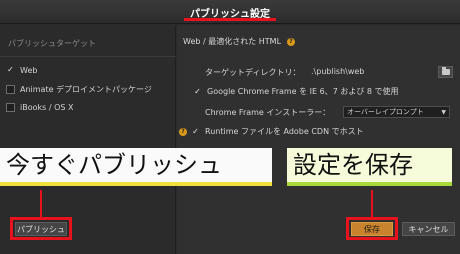 The width and height of the screenshot is (460, 254). Describe the element at coordinates (385, 112) in the screenshot. I see `installer-selected-value: オーバーレイプロンプト` at that location.